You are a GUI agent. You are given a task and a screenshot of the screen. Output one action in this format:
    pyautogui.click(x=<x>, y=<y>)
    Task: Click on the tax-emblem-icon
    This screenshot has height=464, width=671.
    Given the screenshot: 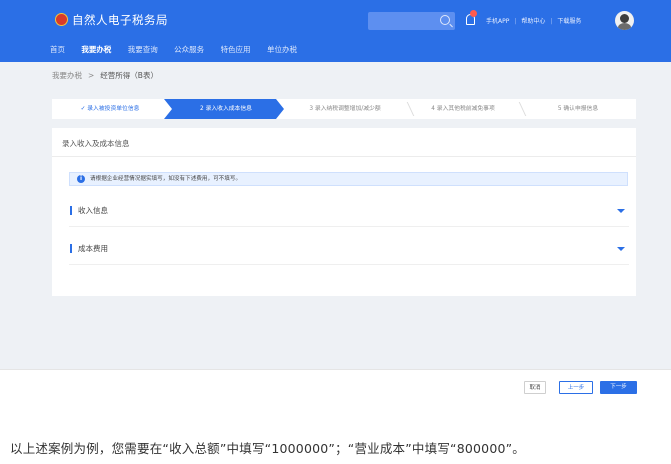 What is the action you would take?
    pyautogui.click(x=61, y=19)
    